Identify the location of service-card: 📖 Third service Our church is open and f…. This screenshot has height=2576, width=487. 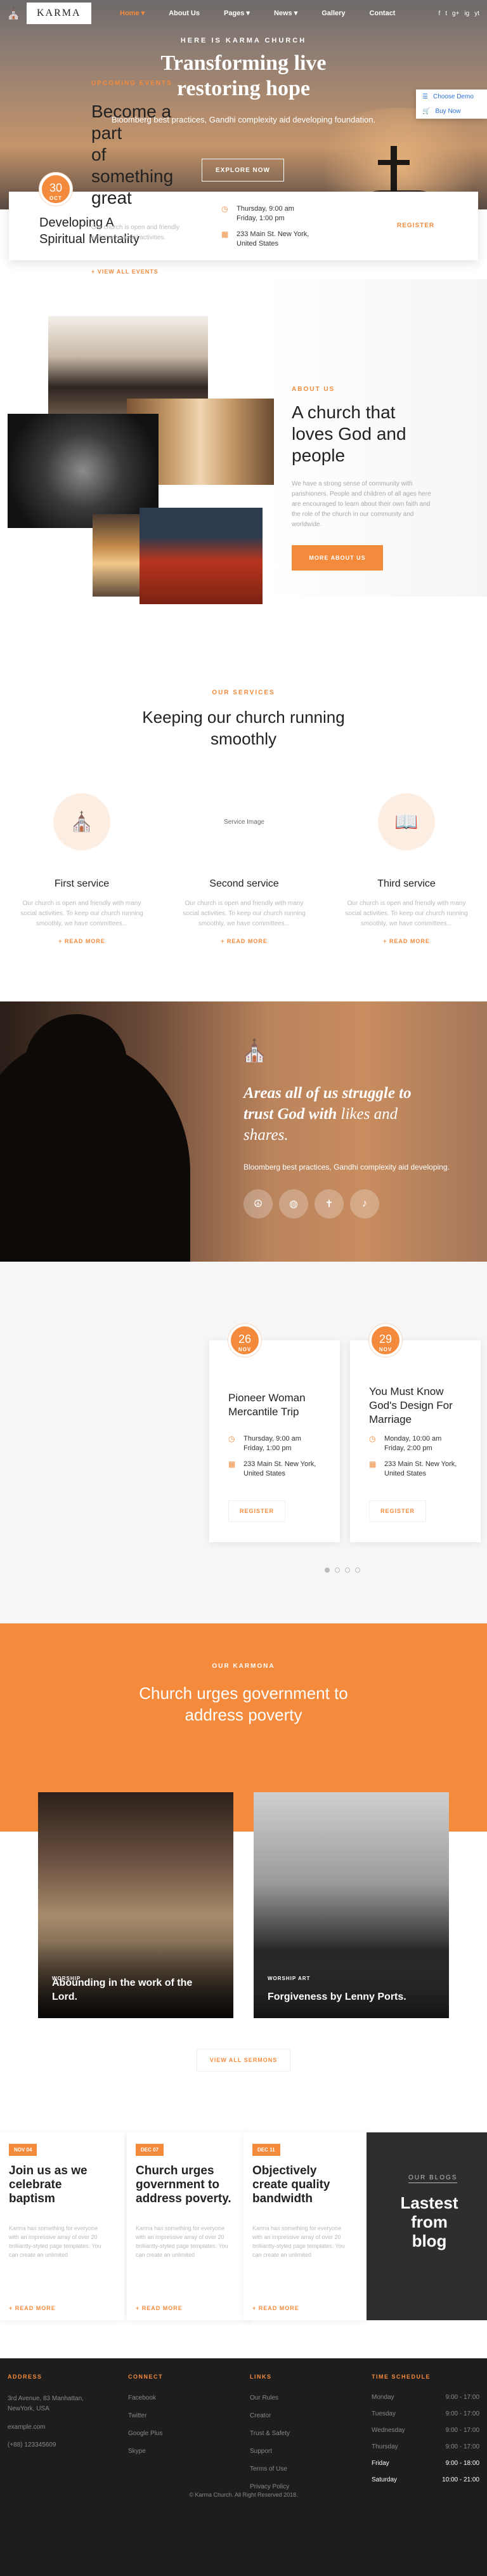
(406, 868).